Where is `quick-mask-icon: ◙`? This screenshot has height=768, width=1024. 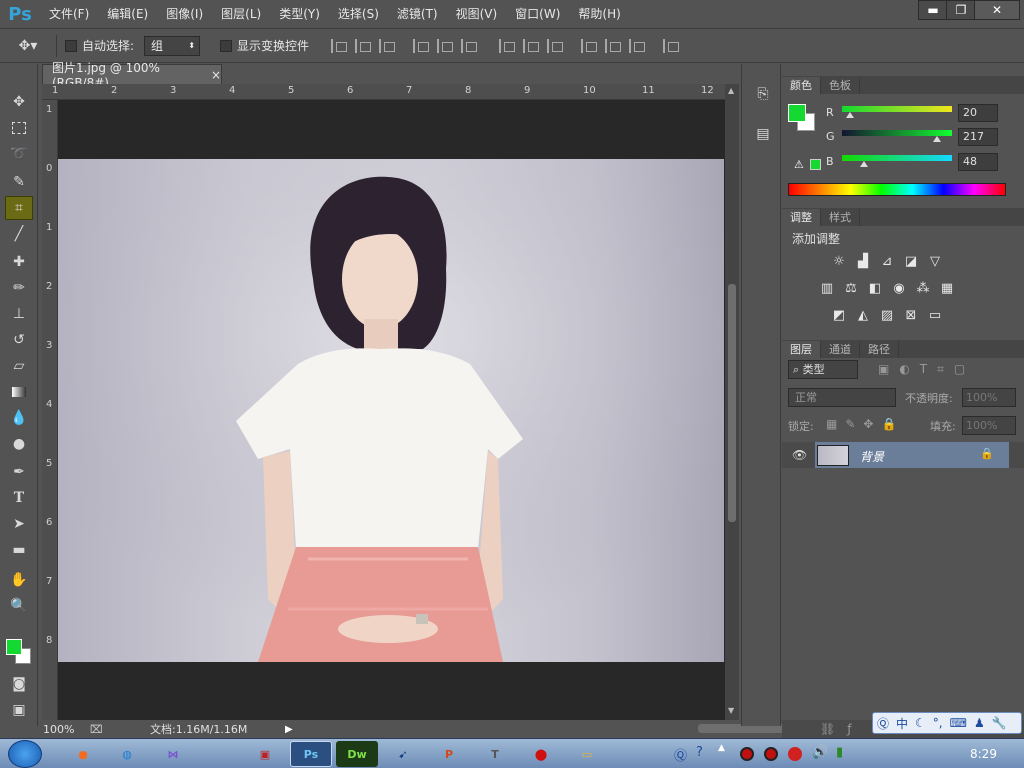 quick-mask-icon: ◙ is located at coordinates (19, 684).